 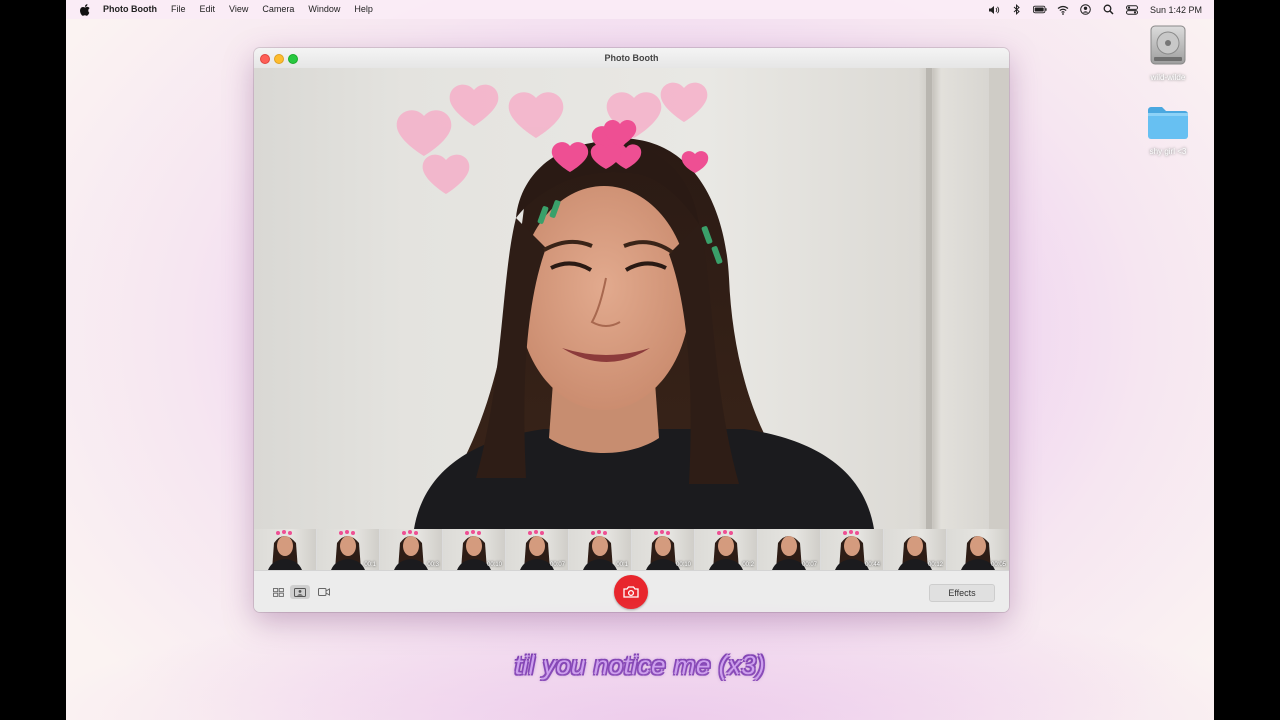 I want to click on desktop-icon-drive: wild-wilde, so click(x=1168, y=53).